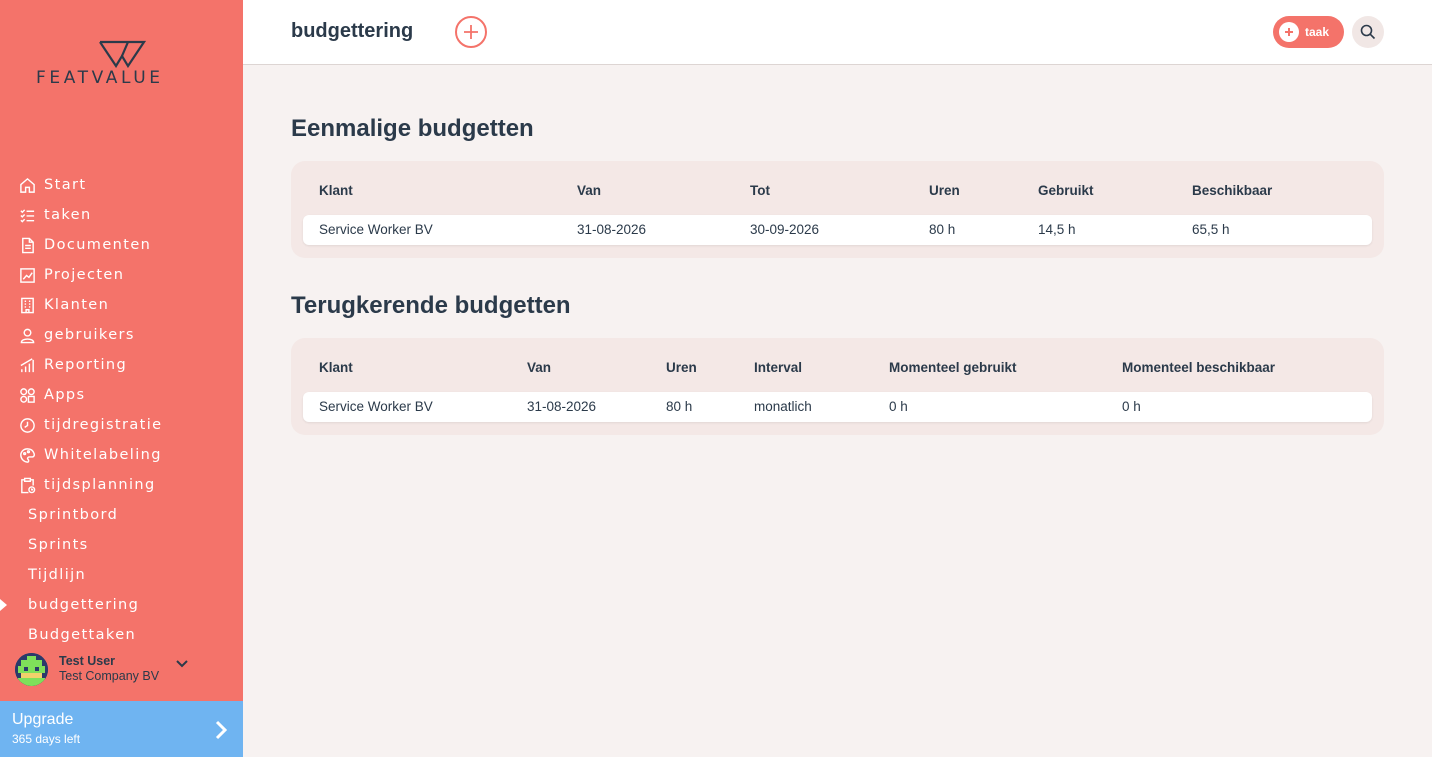 The image size is (1432, 757). Describe the element at coordinates (100, 485) in the screenshot. I see `sidebar-item-label: tijdsplanning` at that location.